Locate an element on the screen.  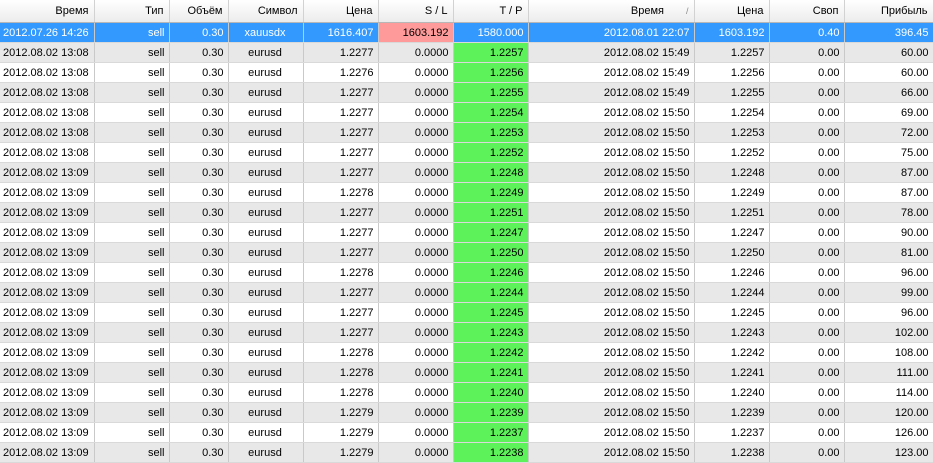
column-header-close-time-label: Время is located at coordinates (647, 11).